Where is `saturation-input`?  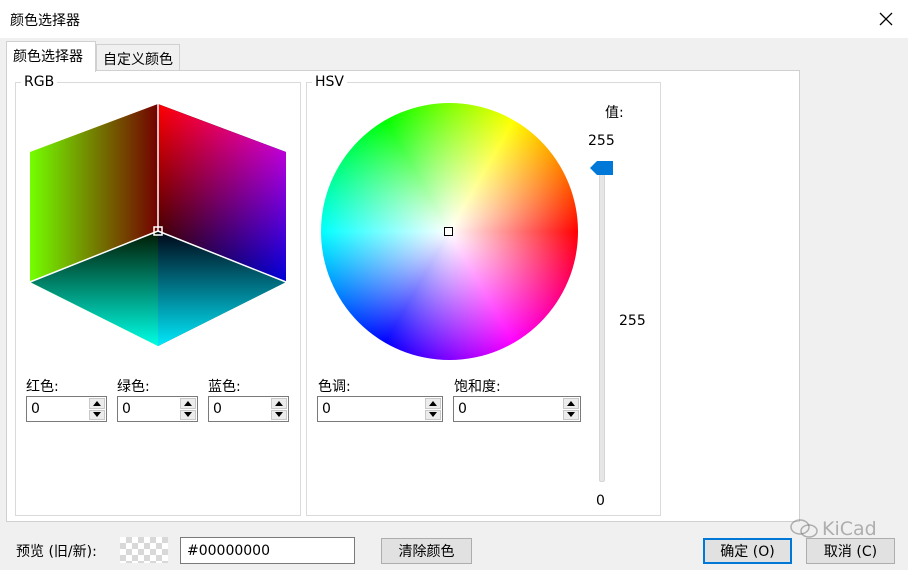
saturation-input is located at coordinates (508, 409).